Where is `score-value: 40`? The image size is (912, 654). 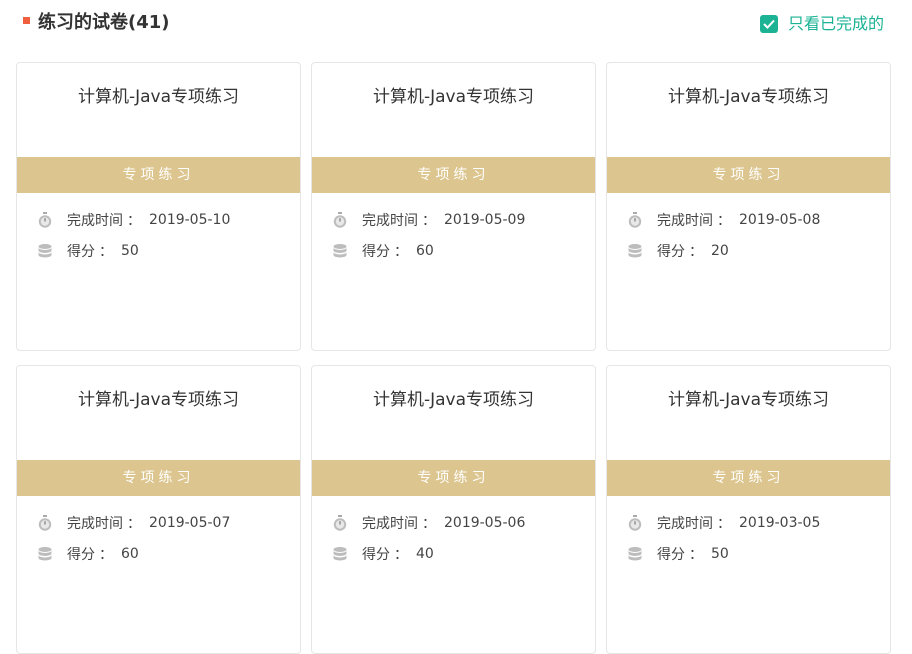 score-value: 40 is located at coordinates (425, 554).